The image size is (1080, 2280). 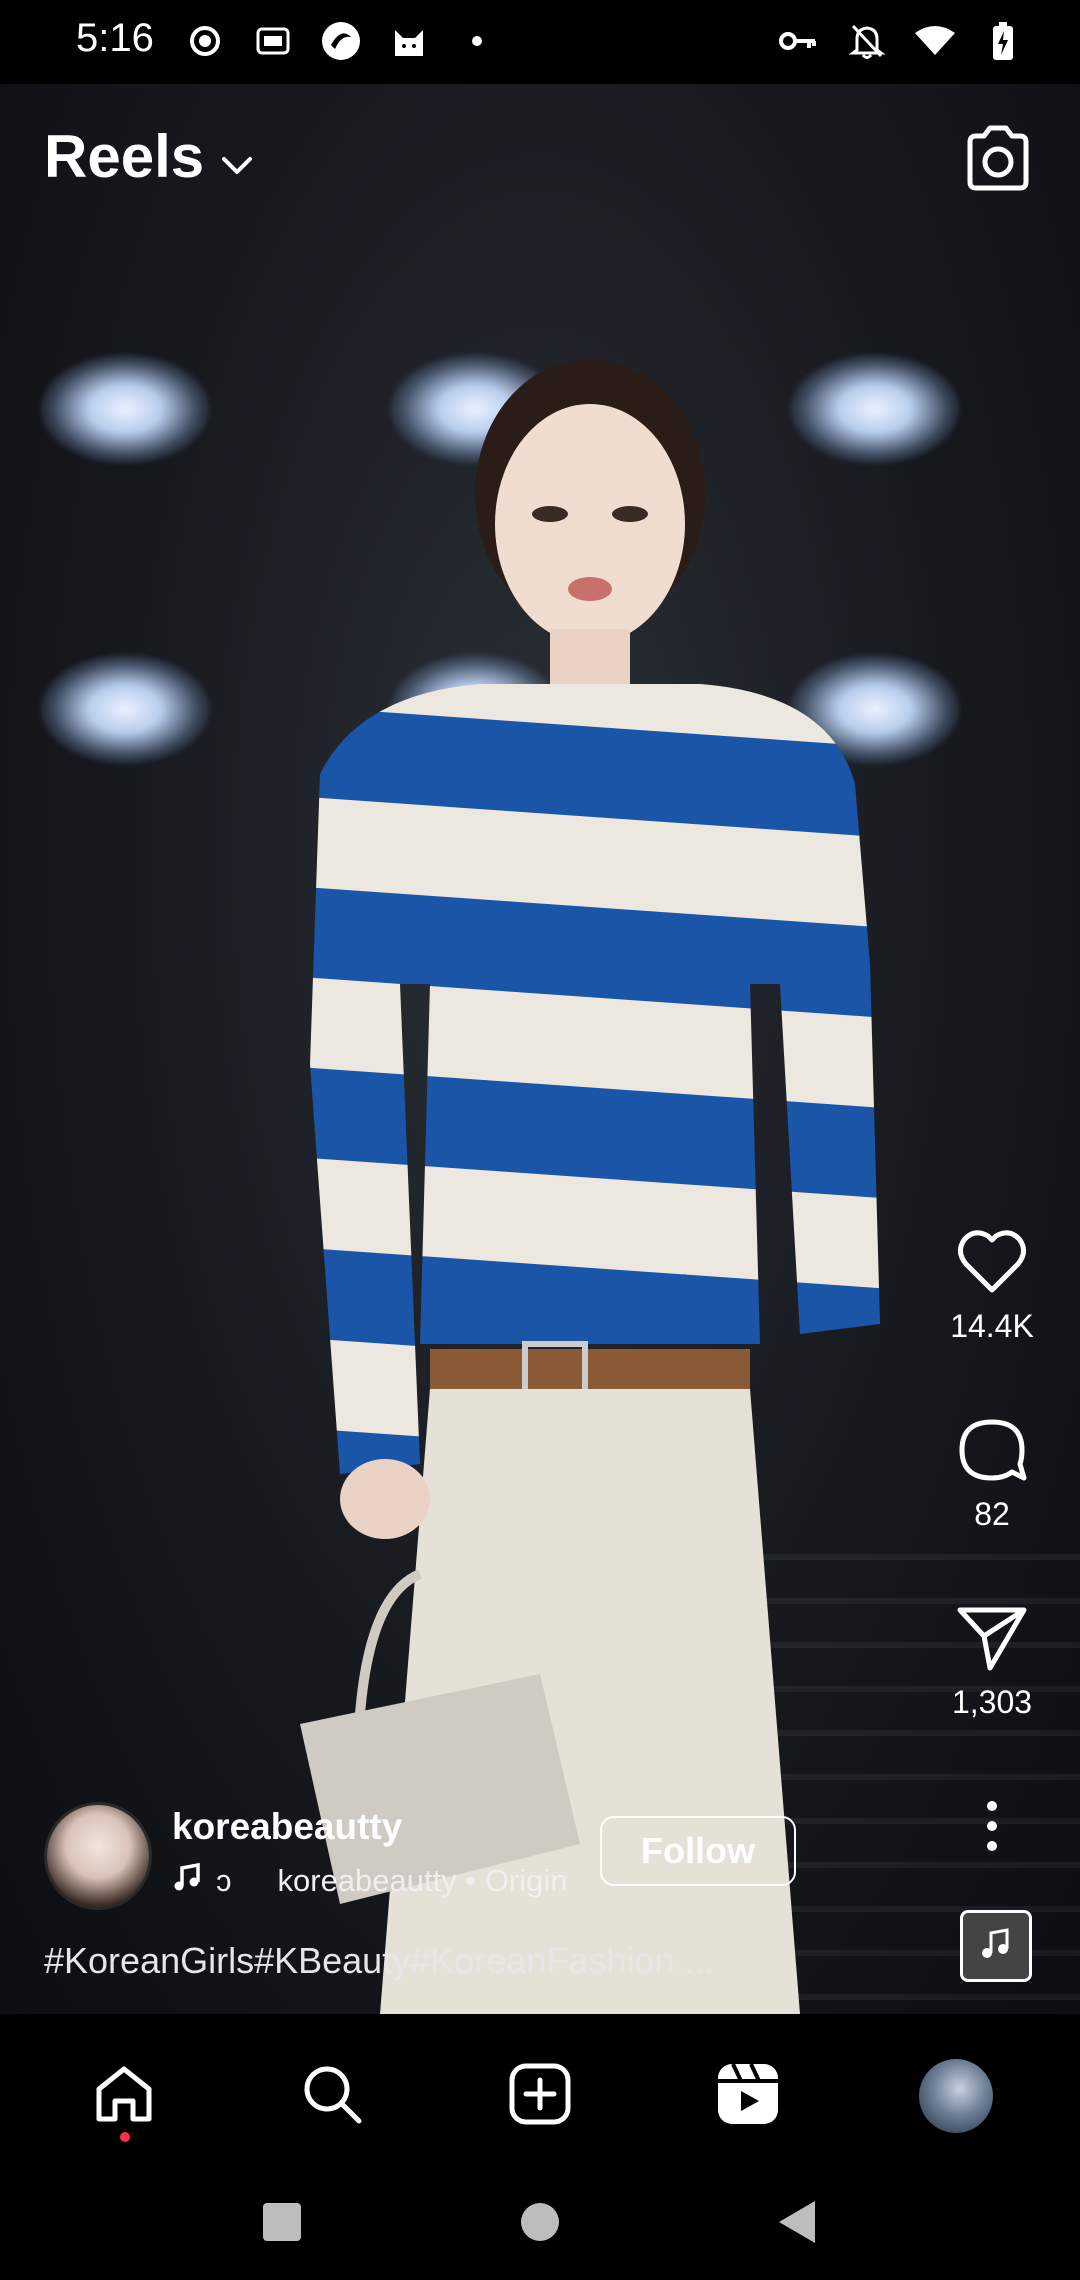 I want to click on wifi-icon, so click(x=935, y=41).